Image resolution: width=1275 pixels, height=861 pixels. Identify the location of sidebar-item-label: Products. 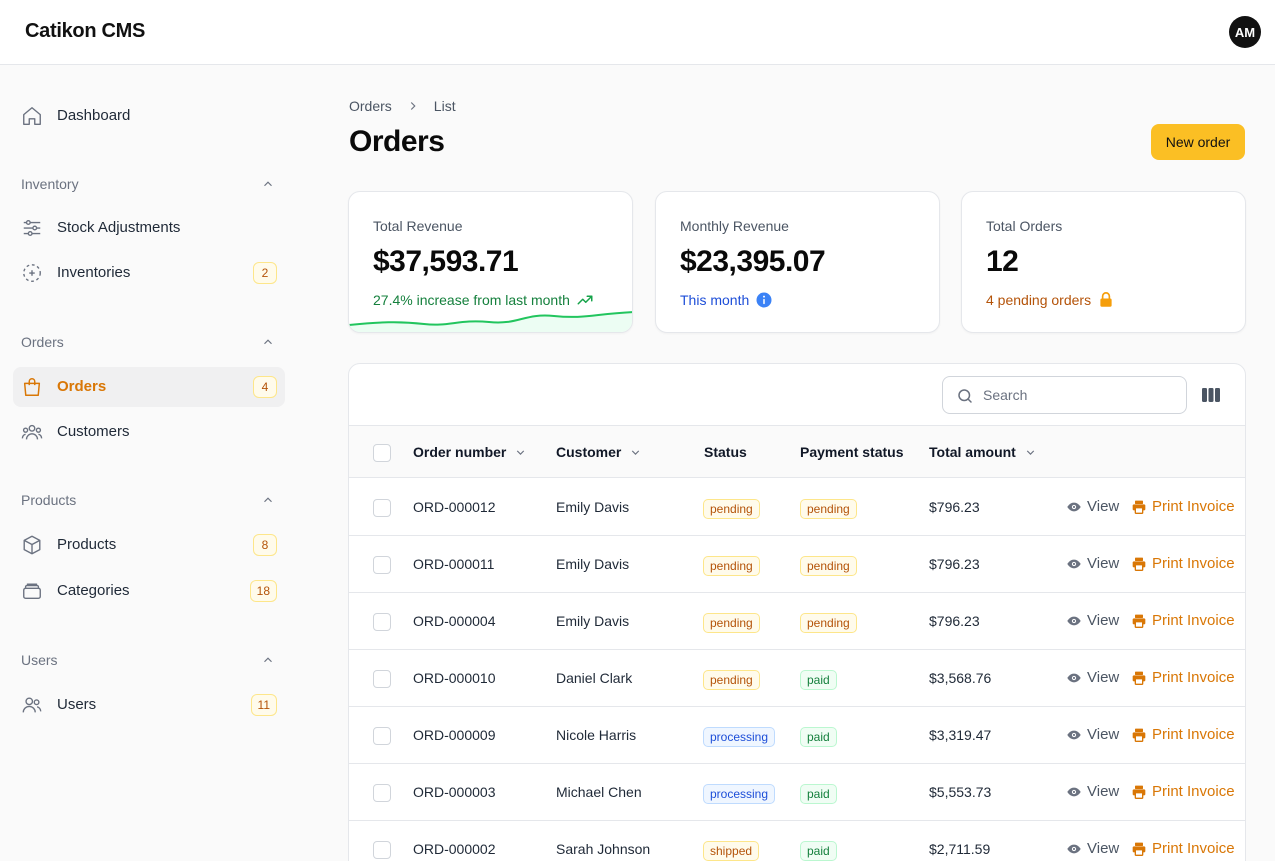
(87, 544).